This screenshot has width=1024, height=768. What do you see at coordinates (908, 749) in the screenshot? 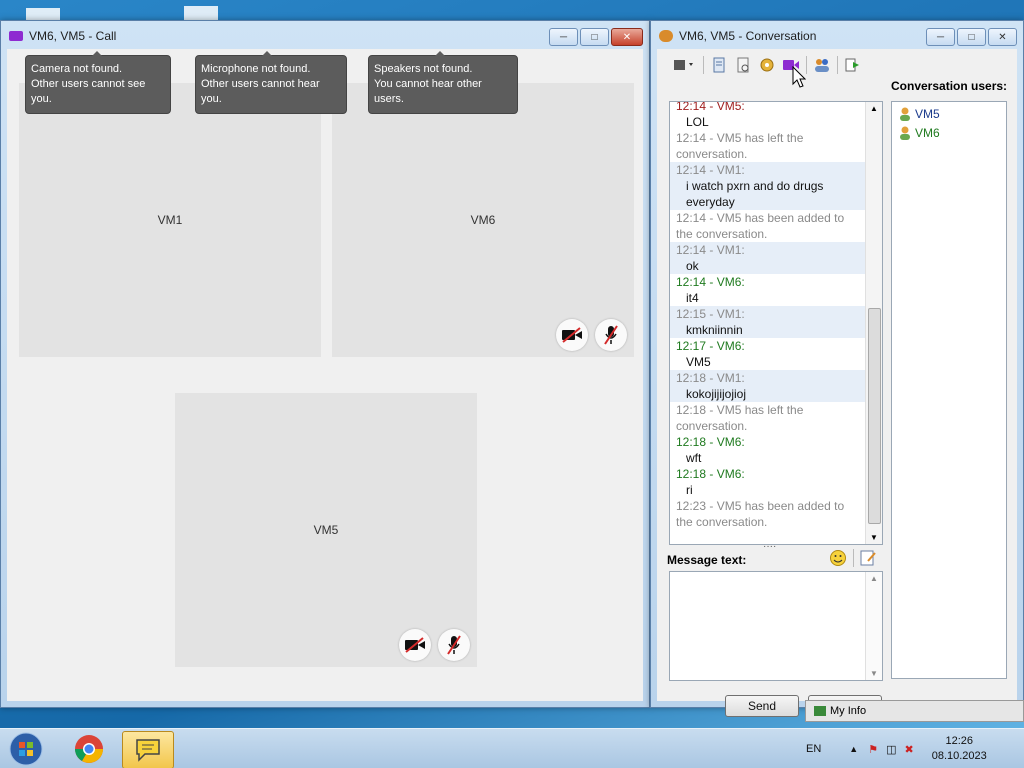
I see `volume-muted-icon: ✖` at bounding box center [908, 749].